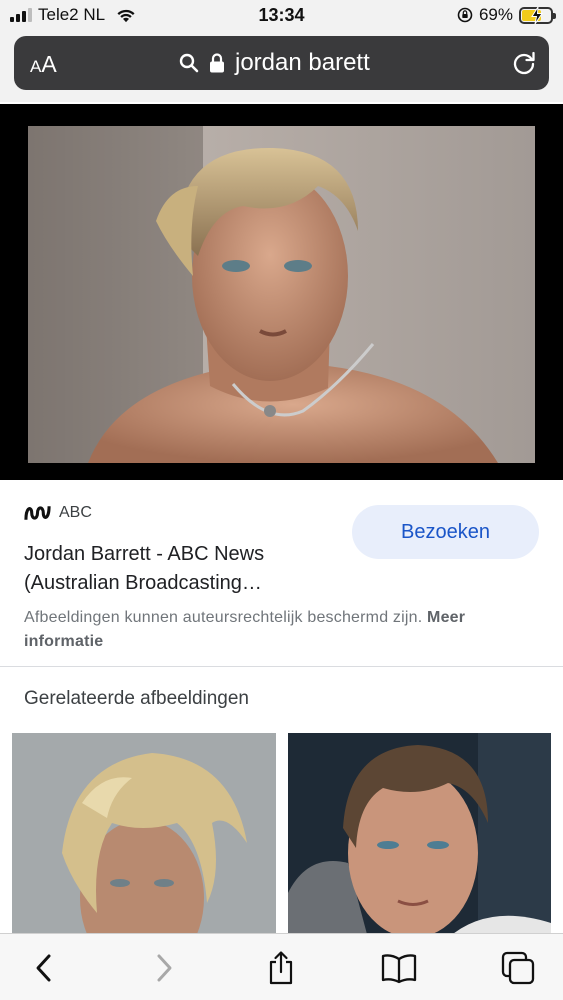 The image size is (563, 1000). I want to click on lock-icon, so click(217, 63).